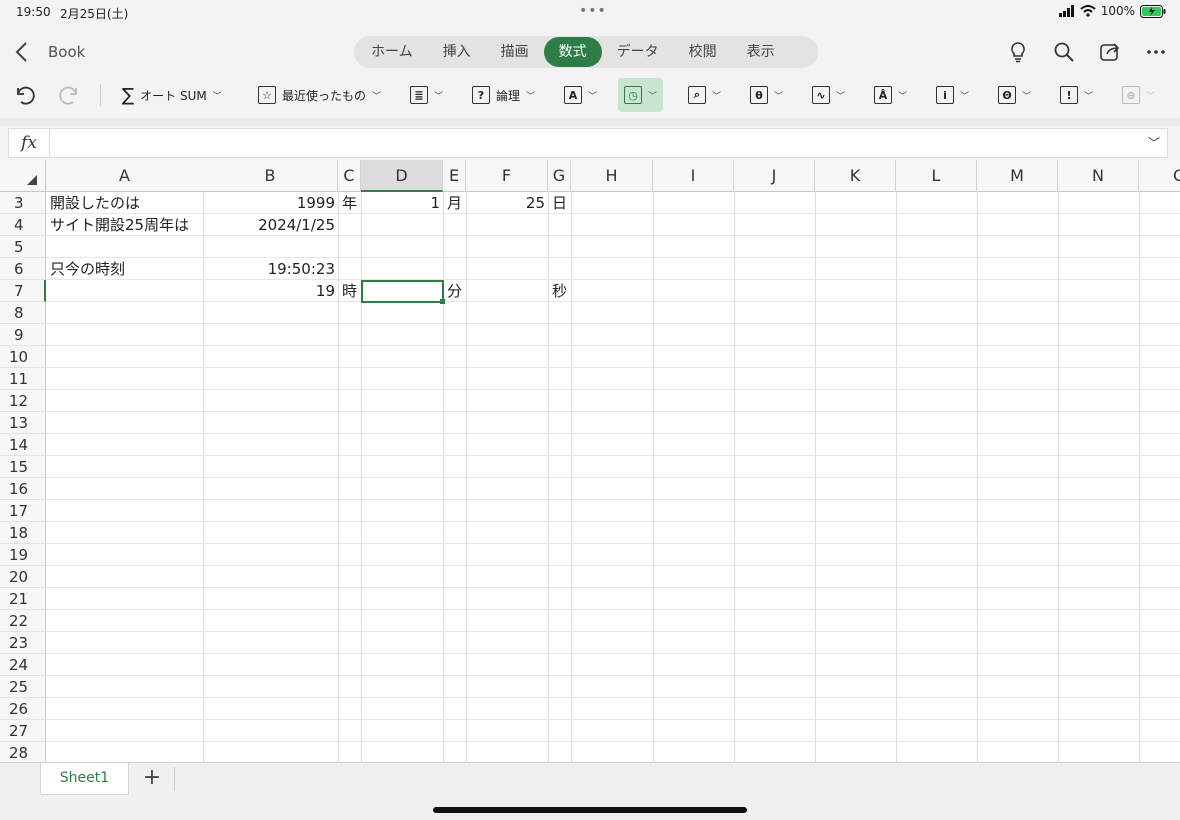 The height and width of the screenshot is (820, 1180). I want to click on row-header-23: 23, so click(23, 643).